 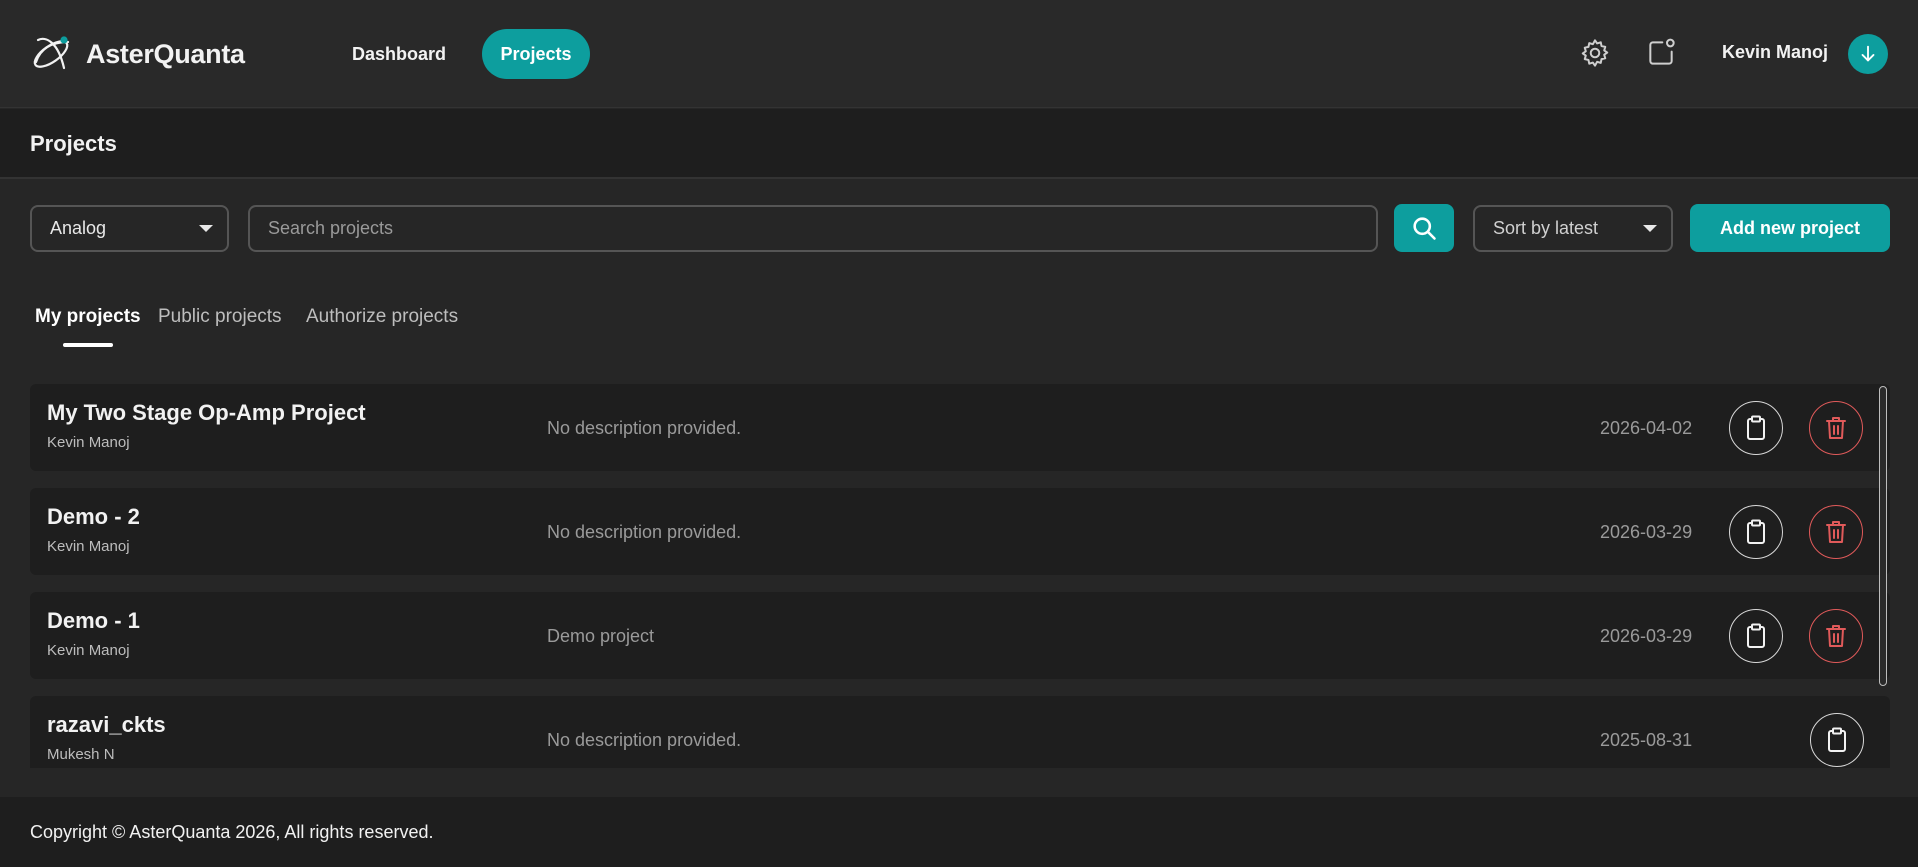 What do you see at coordinates (88, 317) in the screenshot?
I see `tab-my-projects: My projects` at bounding box center [88, 317].